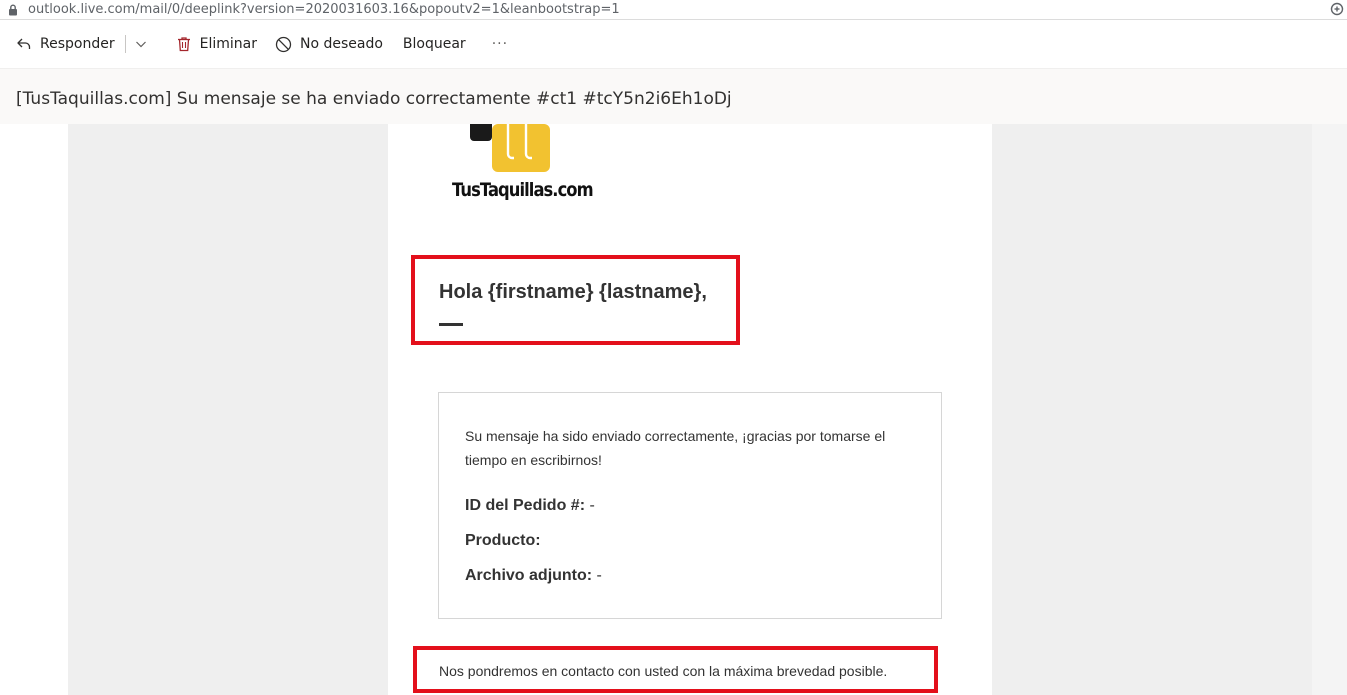 Image resolution: width=1347 pixels, height=695 pixels. Describe the element at coordinates (573, 292) in the screenshot. I see `email-greeting: Hola {firstname} {lastname},` at that location.